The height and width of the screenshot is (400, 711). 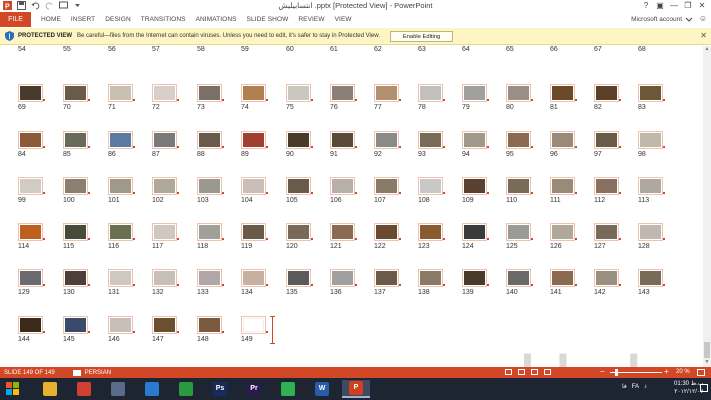 What do you see at coordinates (564, 191) in the screenshot?
I see `slide-thumbnail: 111` at bounding box center [564, 191].